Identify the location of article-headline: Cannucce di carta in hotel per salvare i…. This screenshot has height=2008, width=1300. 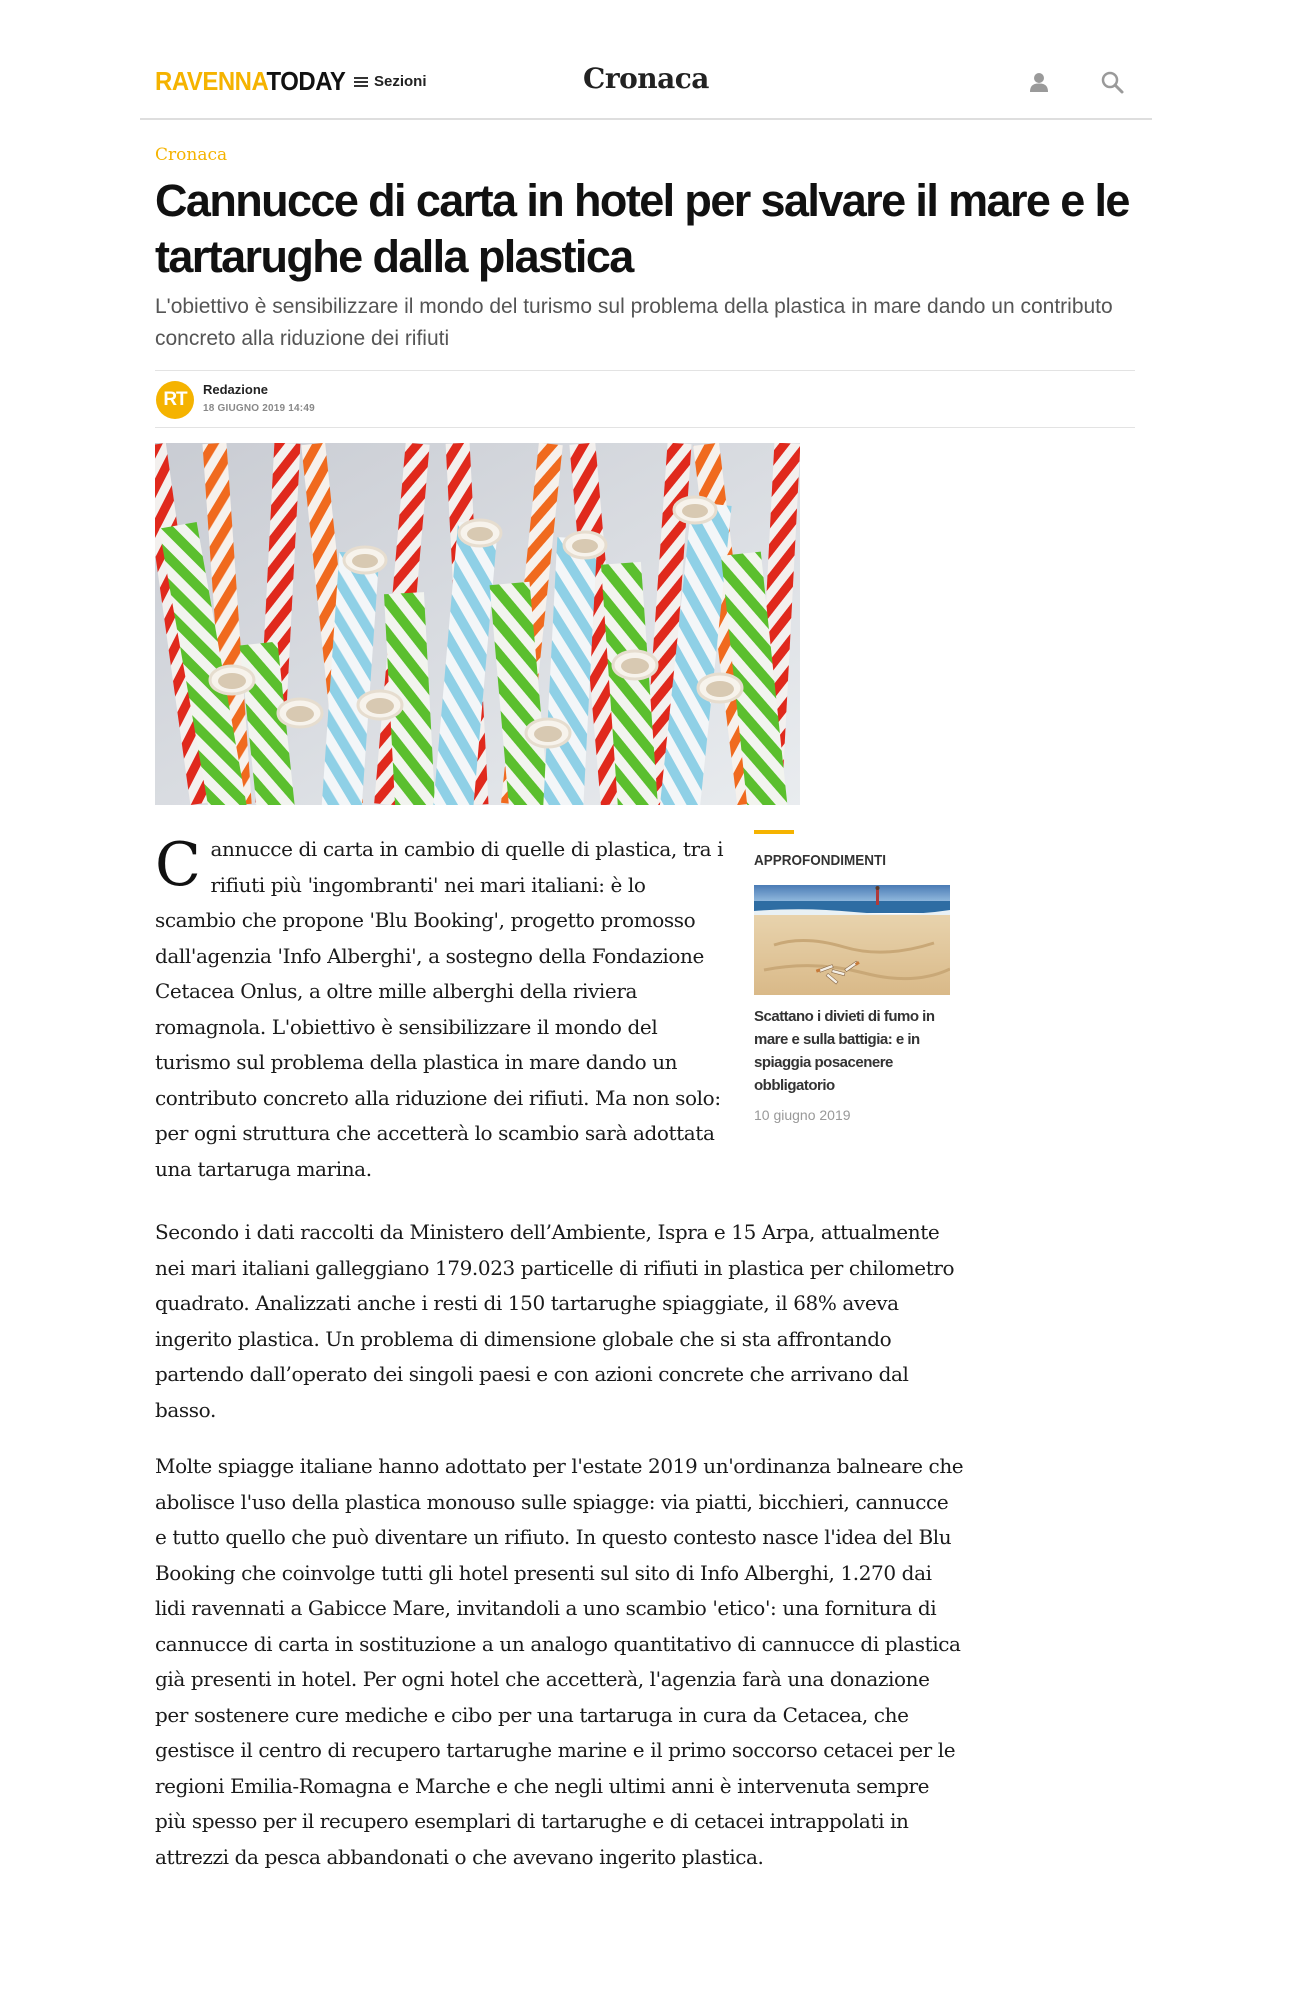
(642, 228).